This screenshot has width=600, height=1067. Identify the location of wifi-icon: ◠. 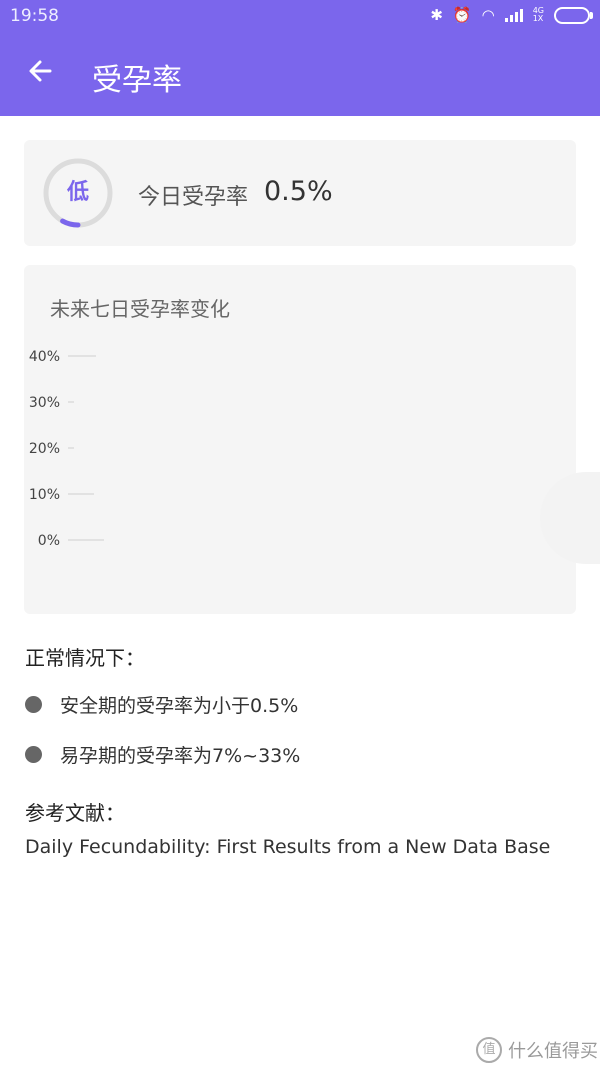
(488, 15).